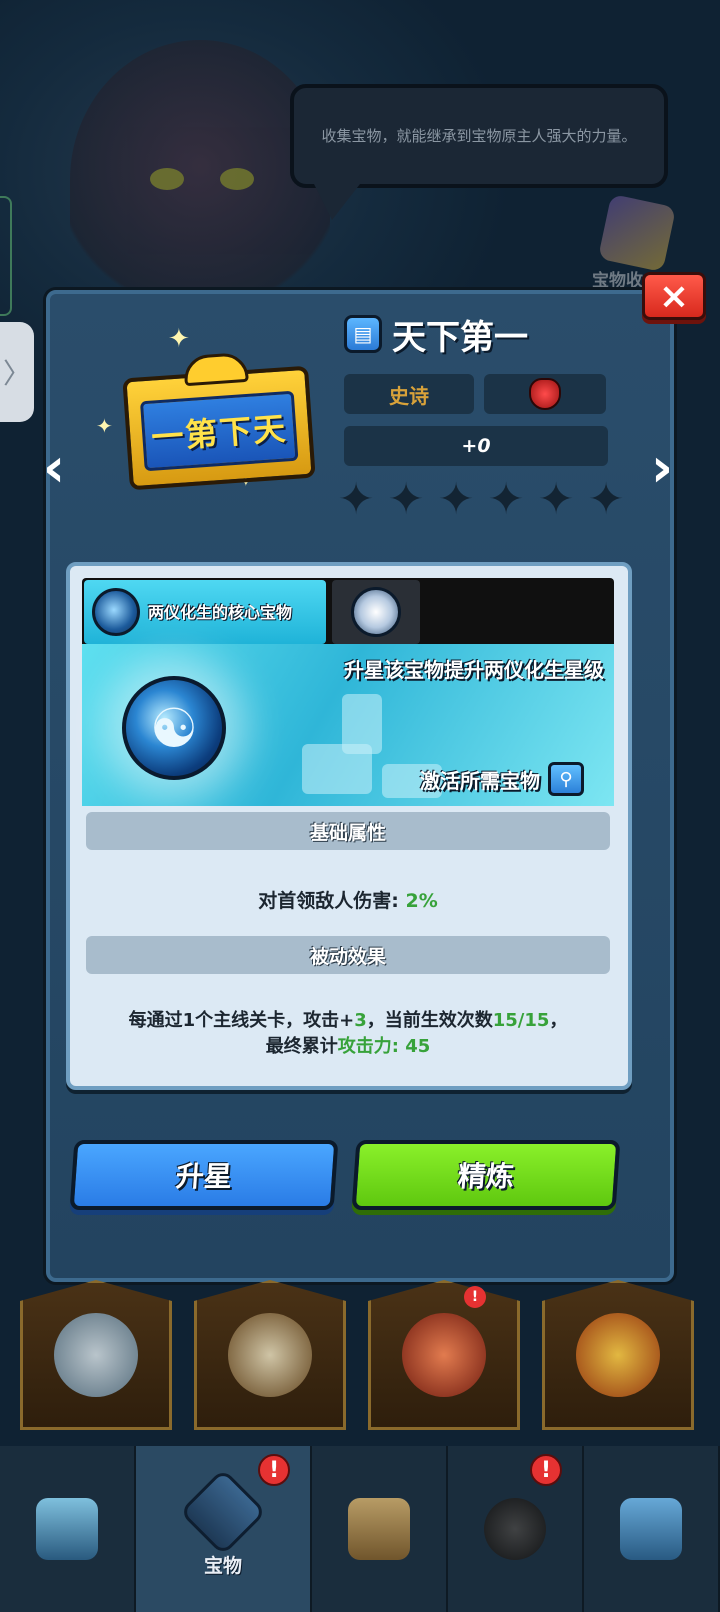 This screenshot has width=720, height=1612. I want to click on boss-damage-label: 对首领敌人伤害:, so click(328, 901).